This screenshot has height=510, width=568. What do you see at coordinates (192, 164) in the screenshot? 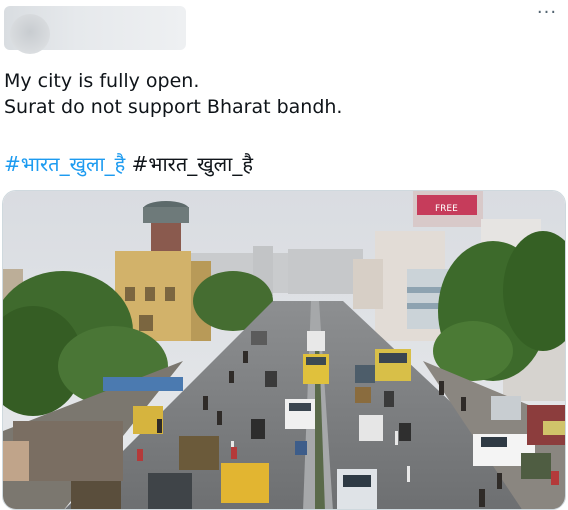
I see `hashtag-plain: #भारत_खुला_है` at bounding box center [192, 164].